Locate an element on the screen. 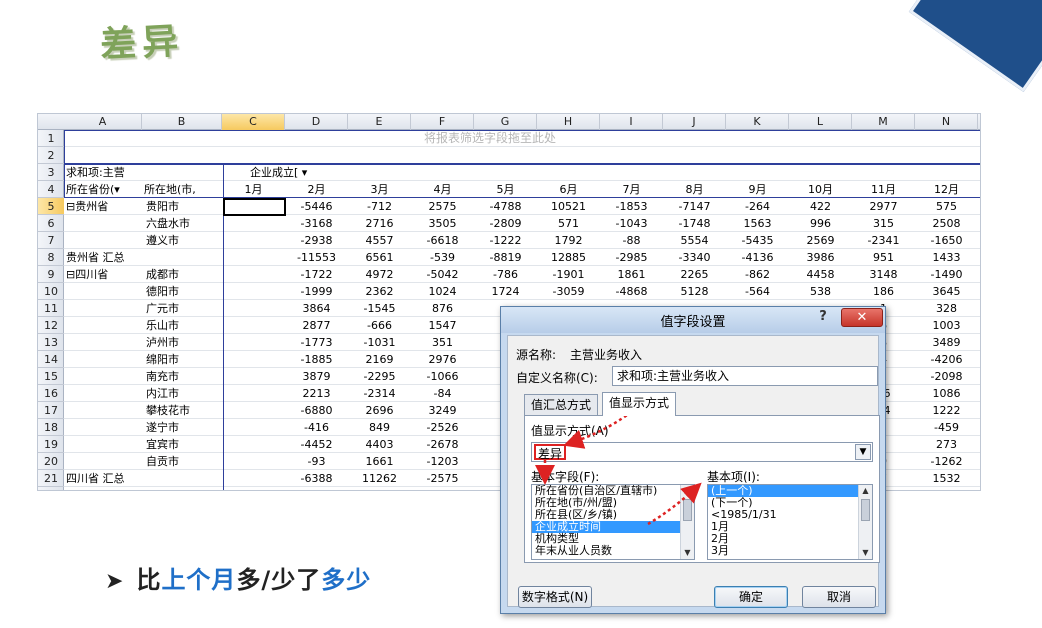 The width and height of the screenshot is (1042, 628). row-header: 1 is located at coordinates (51, 138).